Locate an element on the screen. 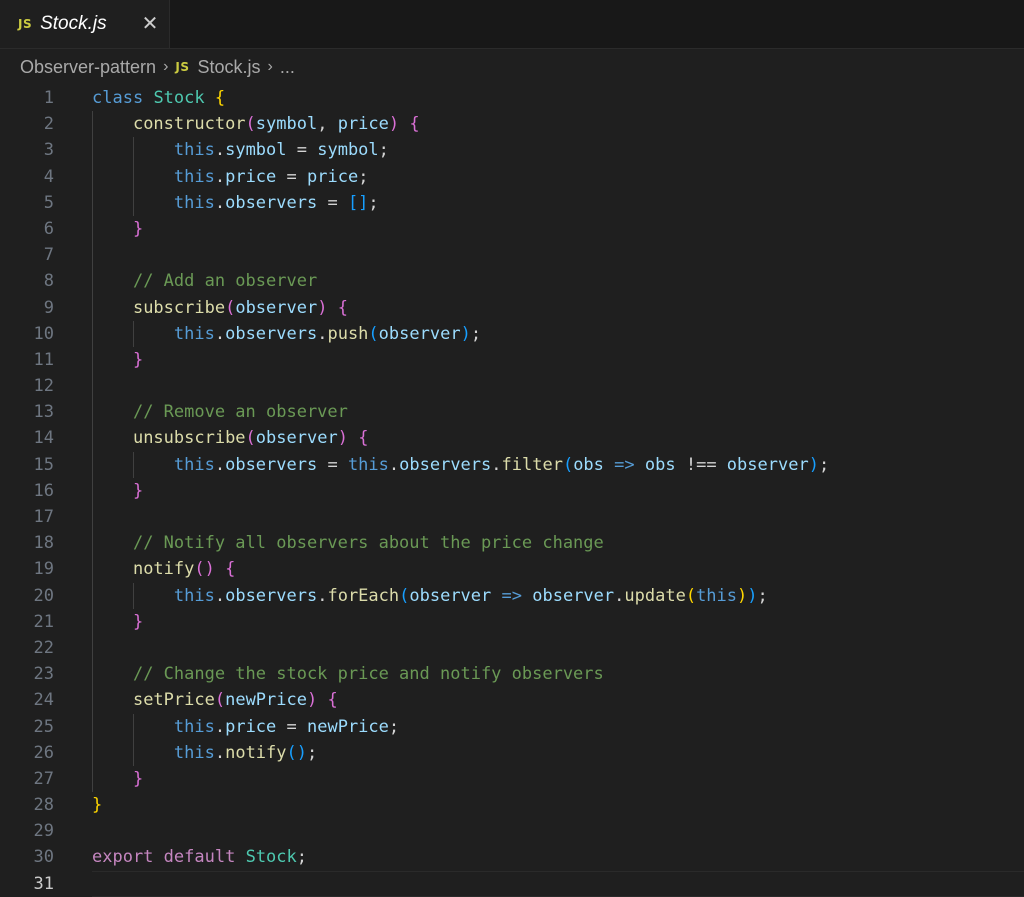 The image size is (1024, 897). code-line: 3 this.symbol = symbol; is located at coordinates (512, 150).